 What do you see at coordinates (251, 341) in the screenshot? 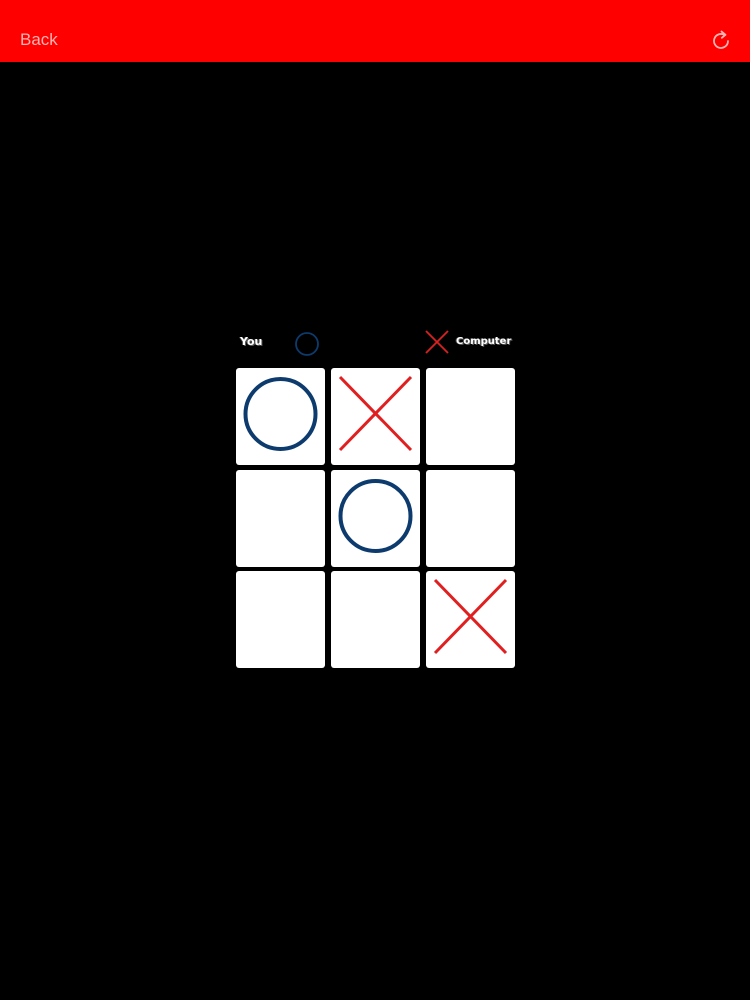
I see `you-label: You` at bounding box center [251, 341].